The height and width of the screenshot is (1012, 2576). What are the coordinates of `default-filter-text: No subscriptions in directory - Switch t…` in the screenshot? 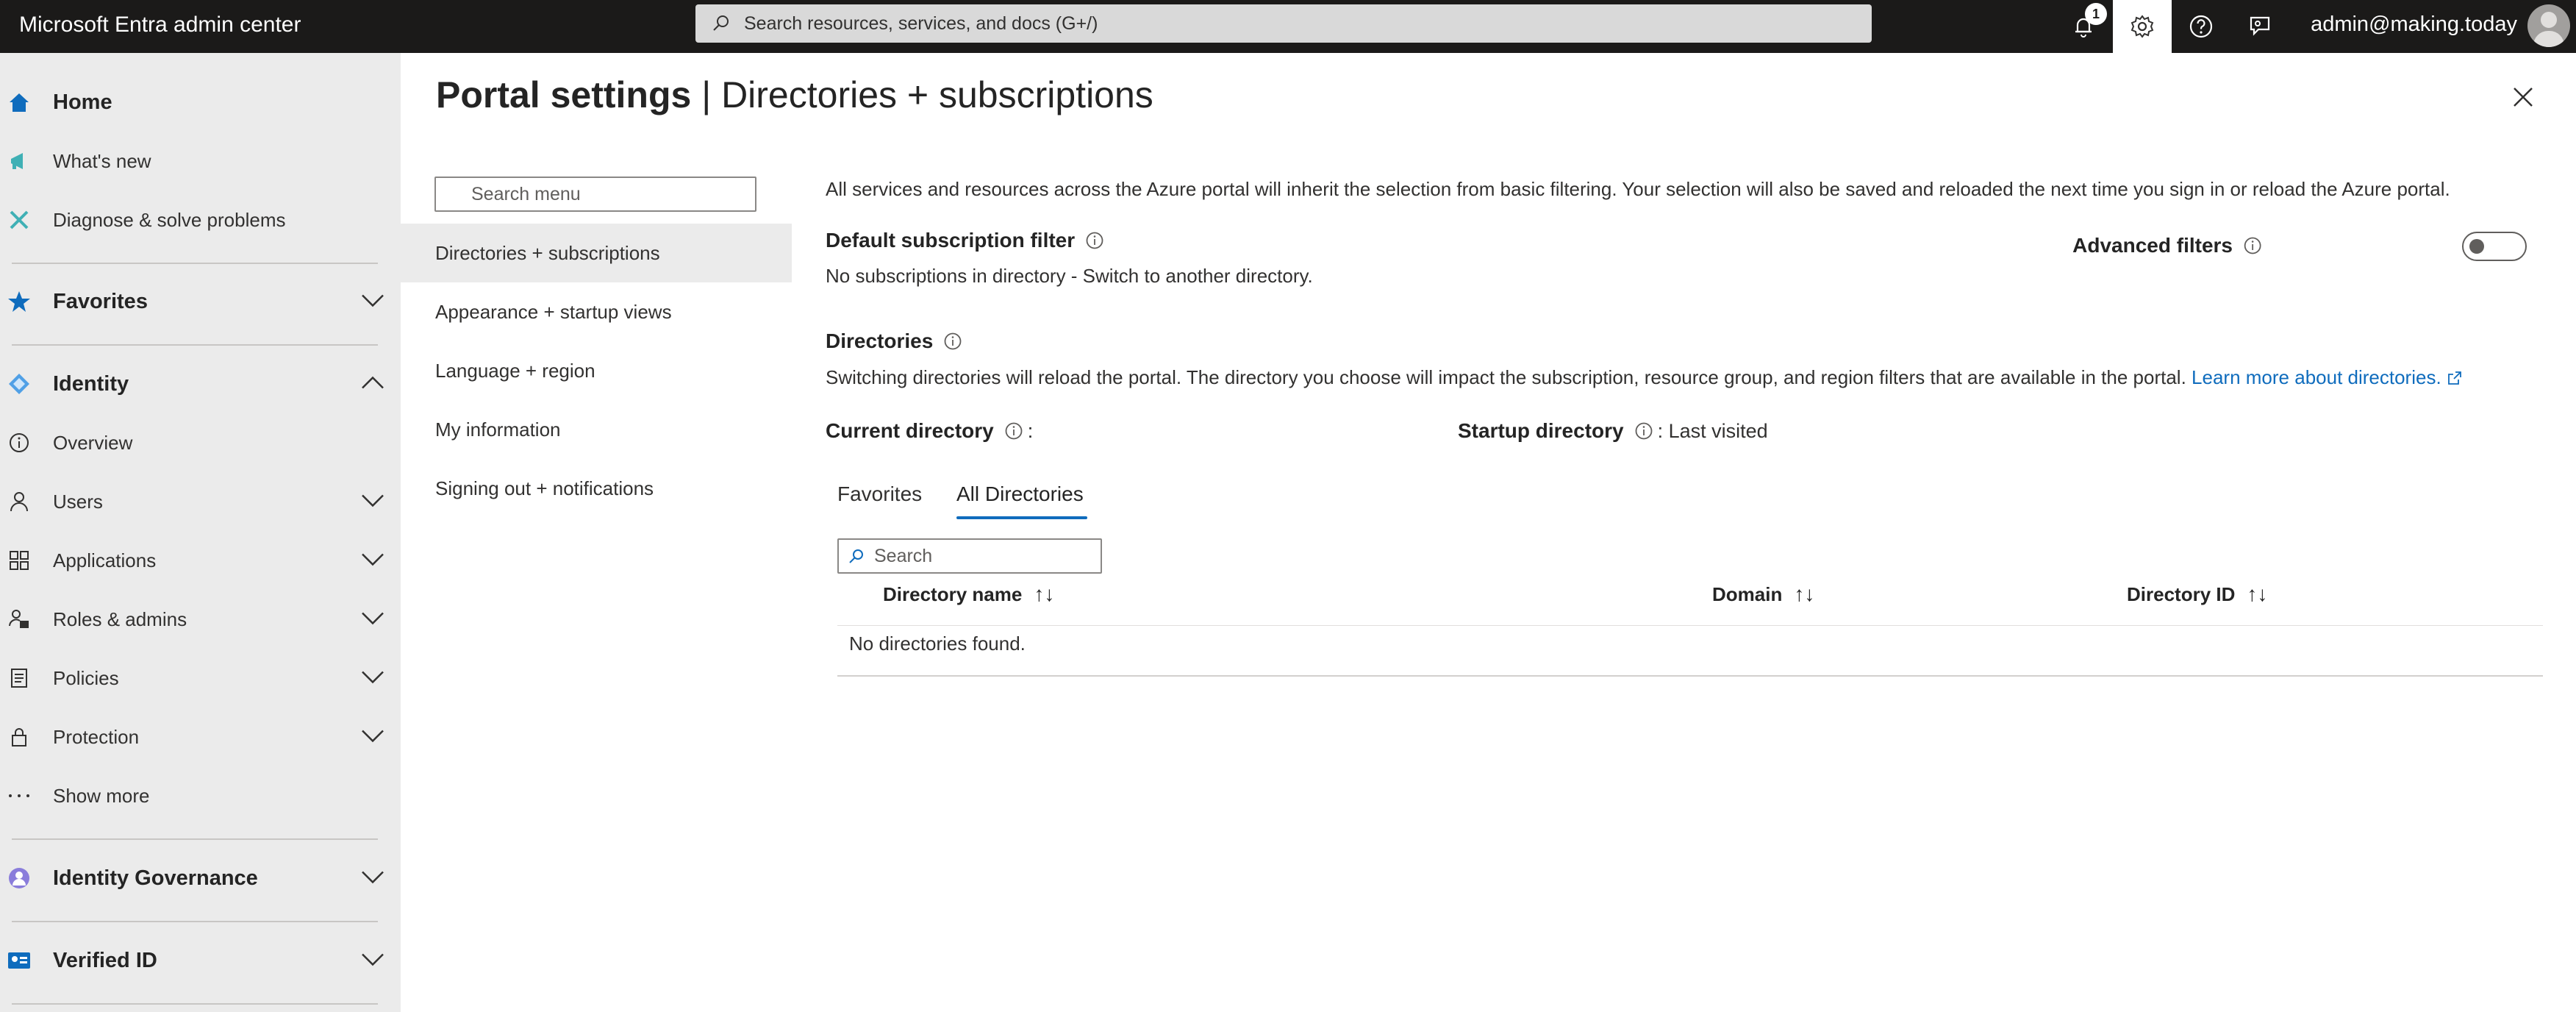 It's located at (1069, 276).